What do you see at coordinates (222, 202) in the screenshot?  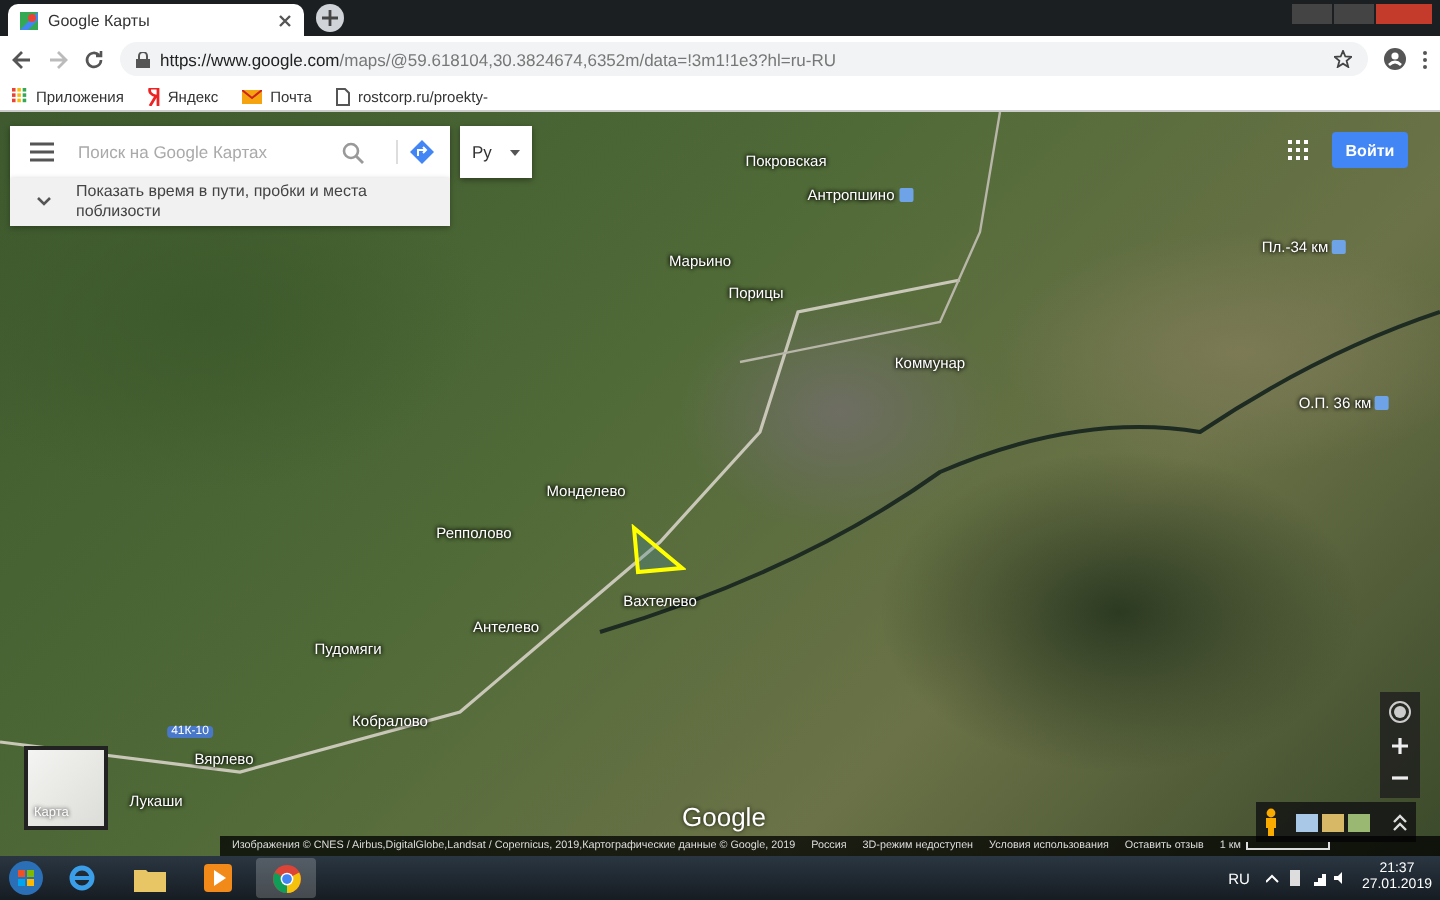 I see `travel-info-text: Показать время в пути, пробки и места поблизости` at bounding box center [222, 202].